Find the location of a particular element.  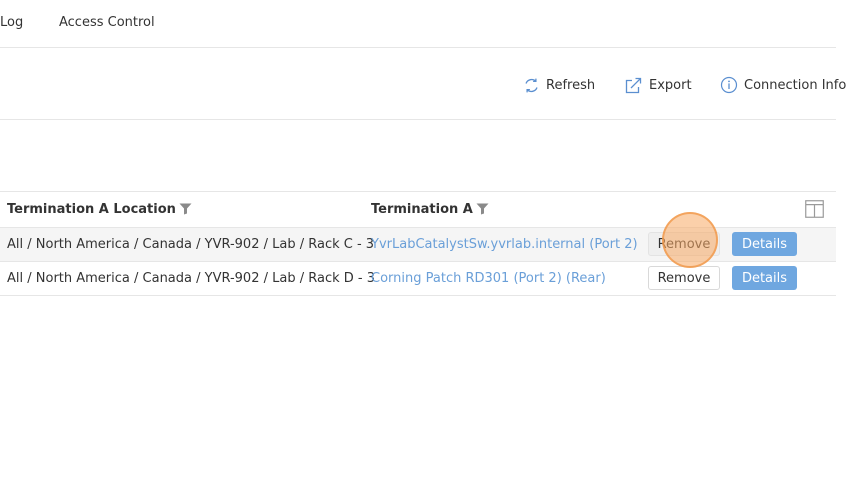

refresh-label: Refresh is located at coordinates (571, 85).